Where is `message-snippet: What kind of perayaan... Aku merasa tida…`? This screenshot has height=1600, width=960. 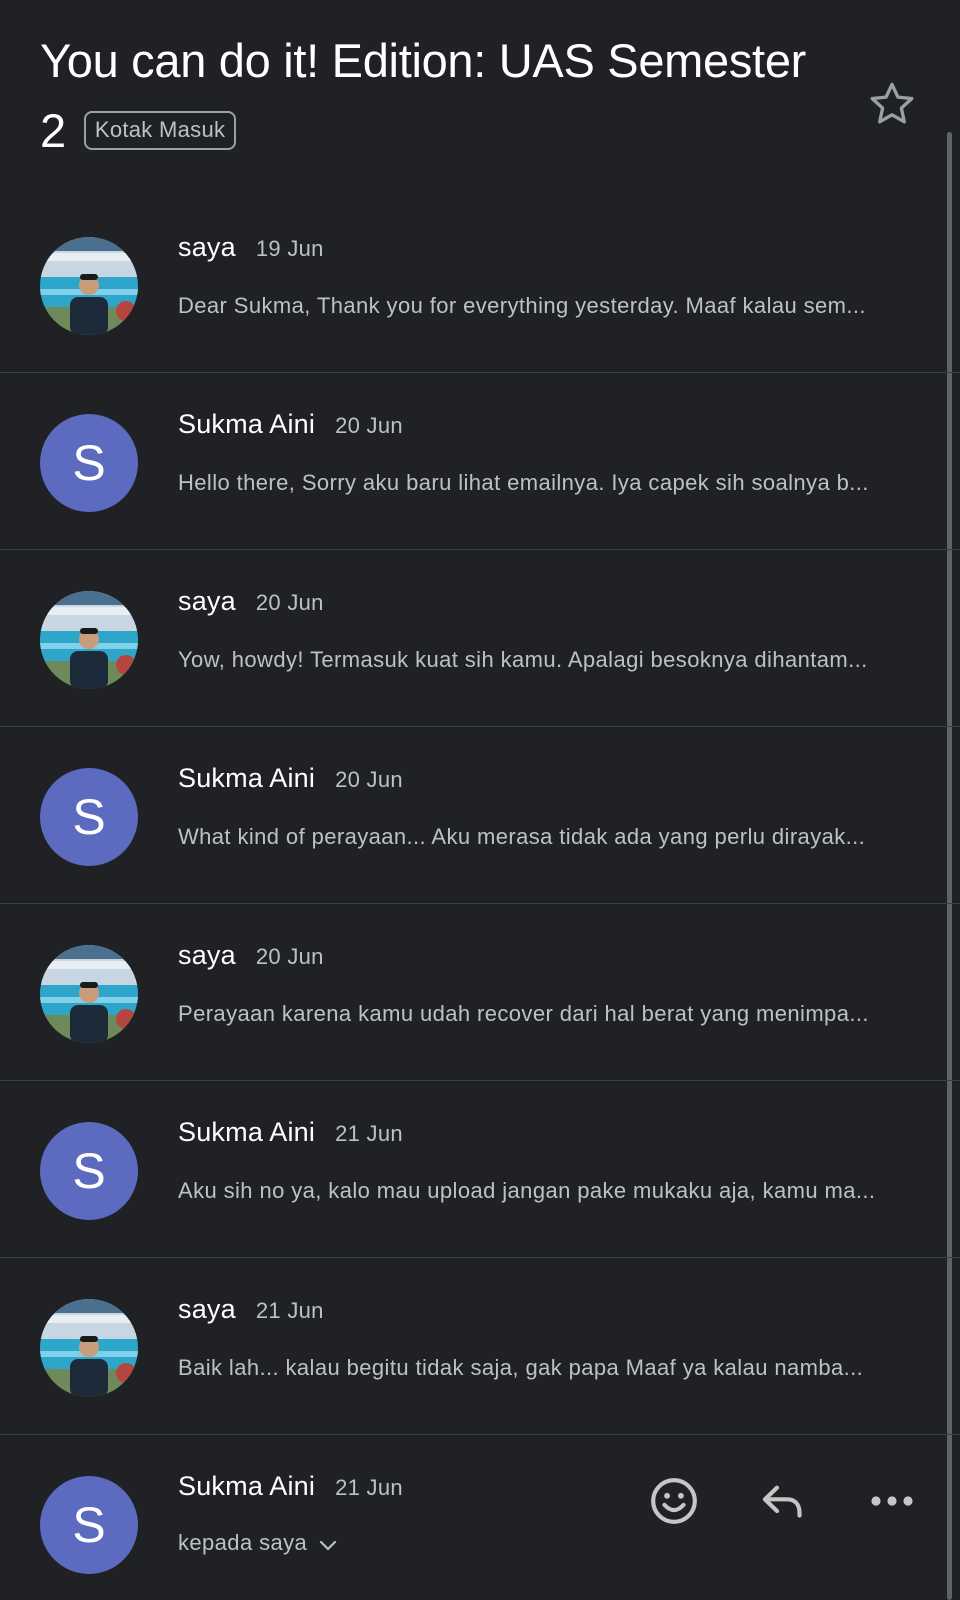
message-snippet: What kind of perayaan... Aku merasa tida… is located at coordinates (522, 836).